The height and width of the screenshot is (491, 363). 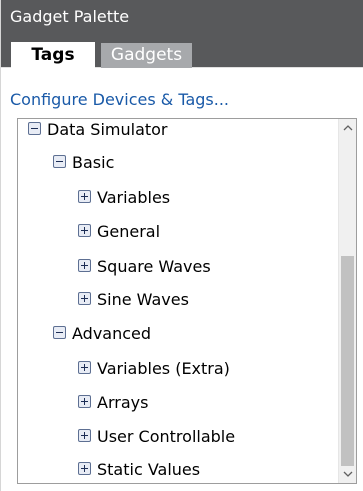 What do you see at coordinates (129, 231) in the screenshot?
I see `tree-node-label: General` at bounding box center [129, 231].